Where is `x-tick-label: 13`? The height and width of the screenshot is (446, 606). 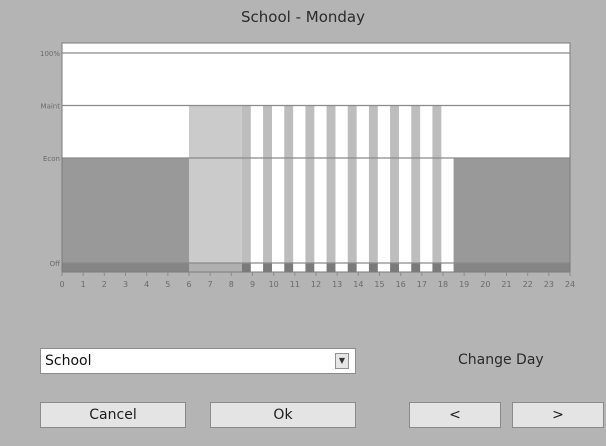
x-tick-label: 13 is located at coordinates (337, 284).